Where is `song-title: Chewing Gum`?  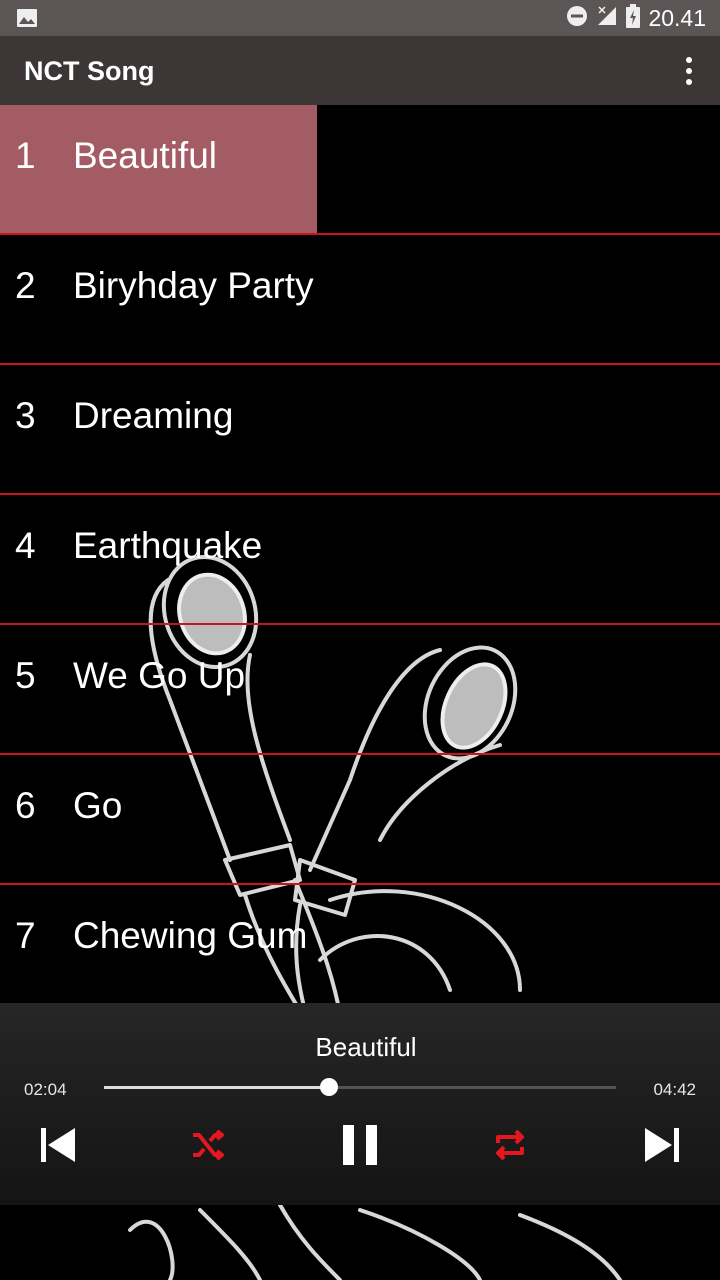
song-title: Chewing Gum is located at coordinates (190, 935).